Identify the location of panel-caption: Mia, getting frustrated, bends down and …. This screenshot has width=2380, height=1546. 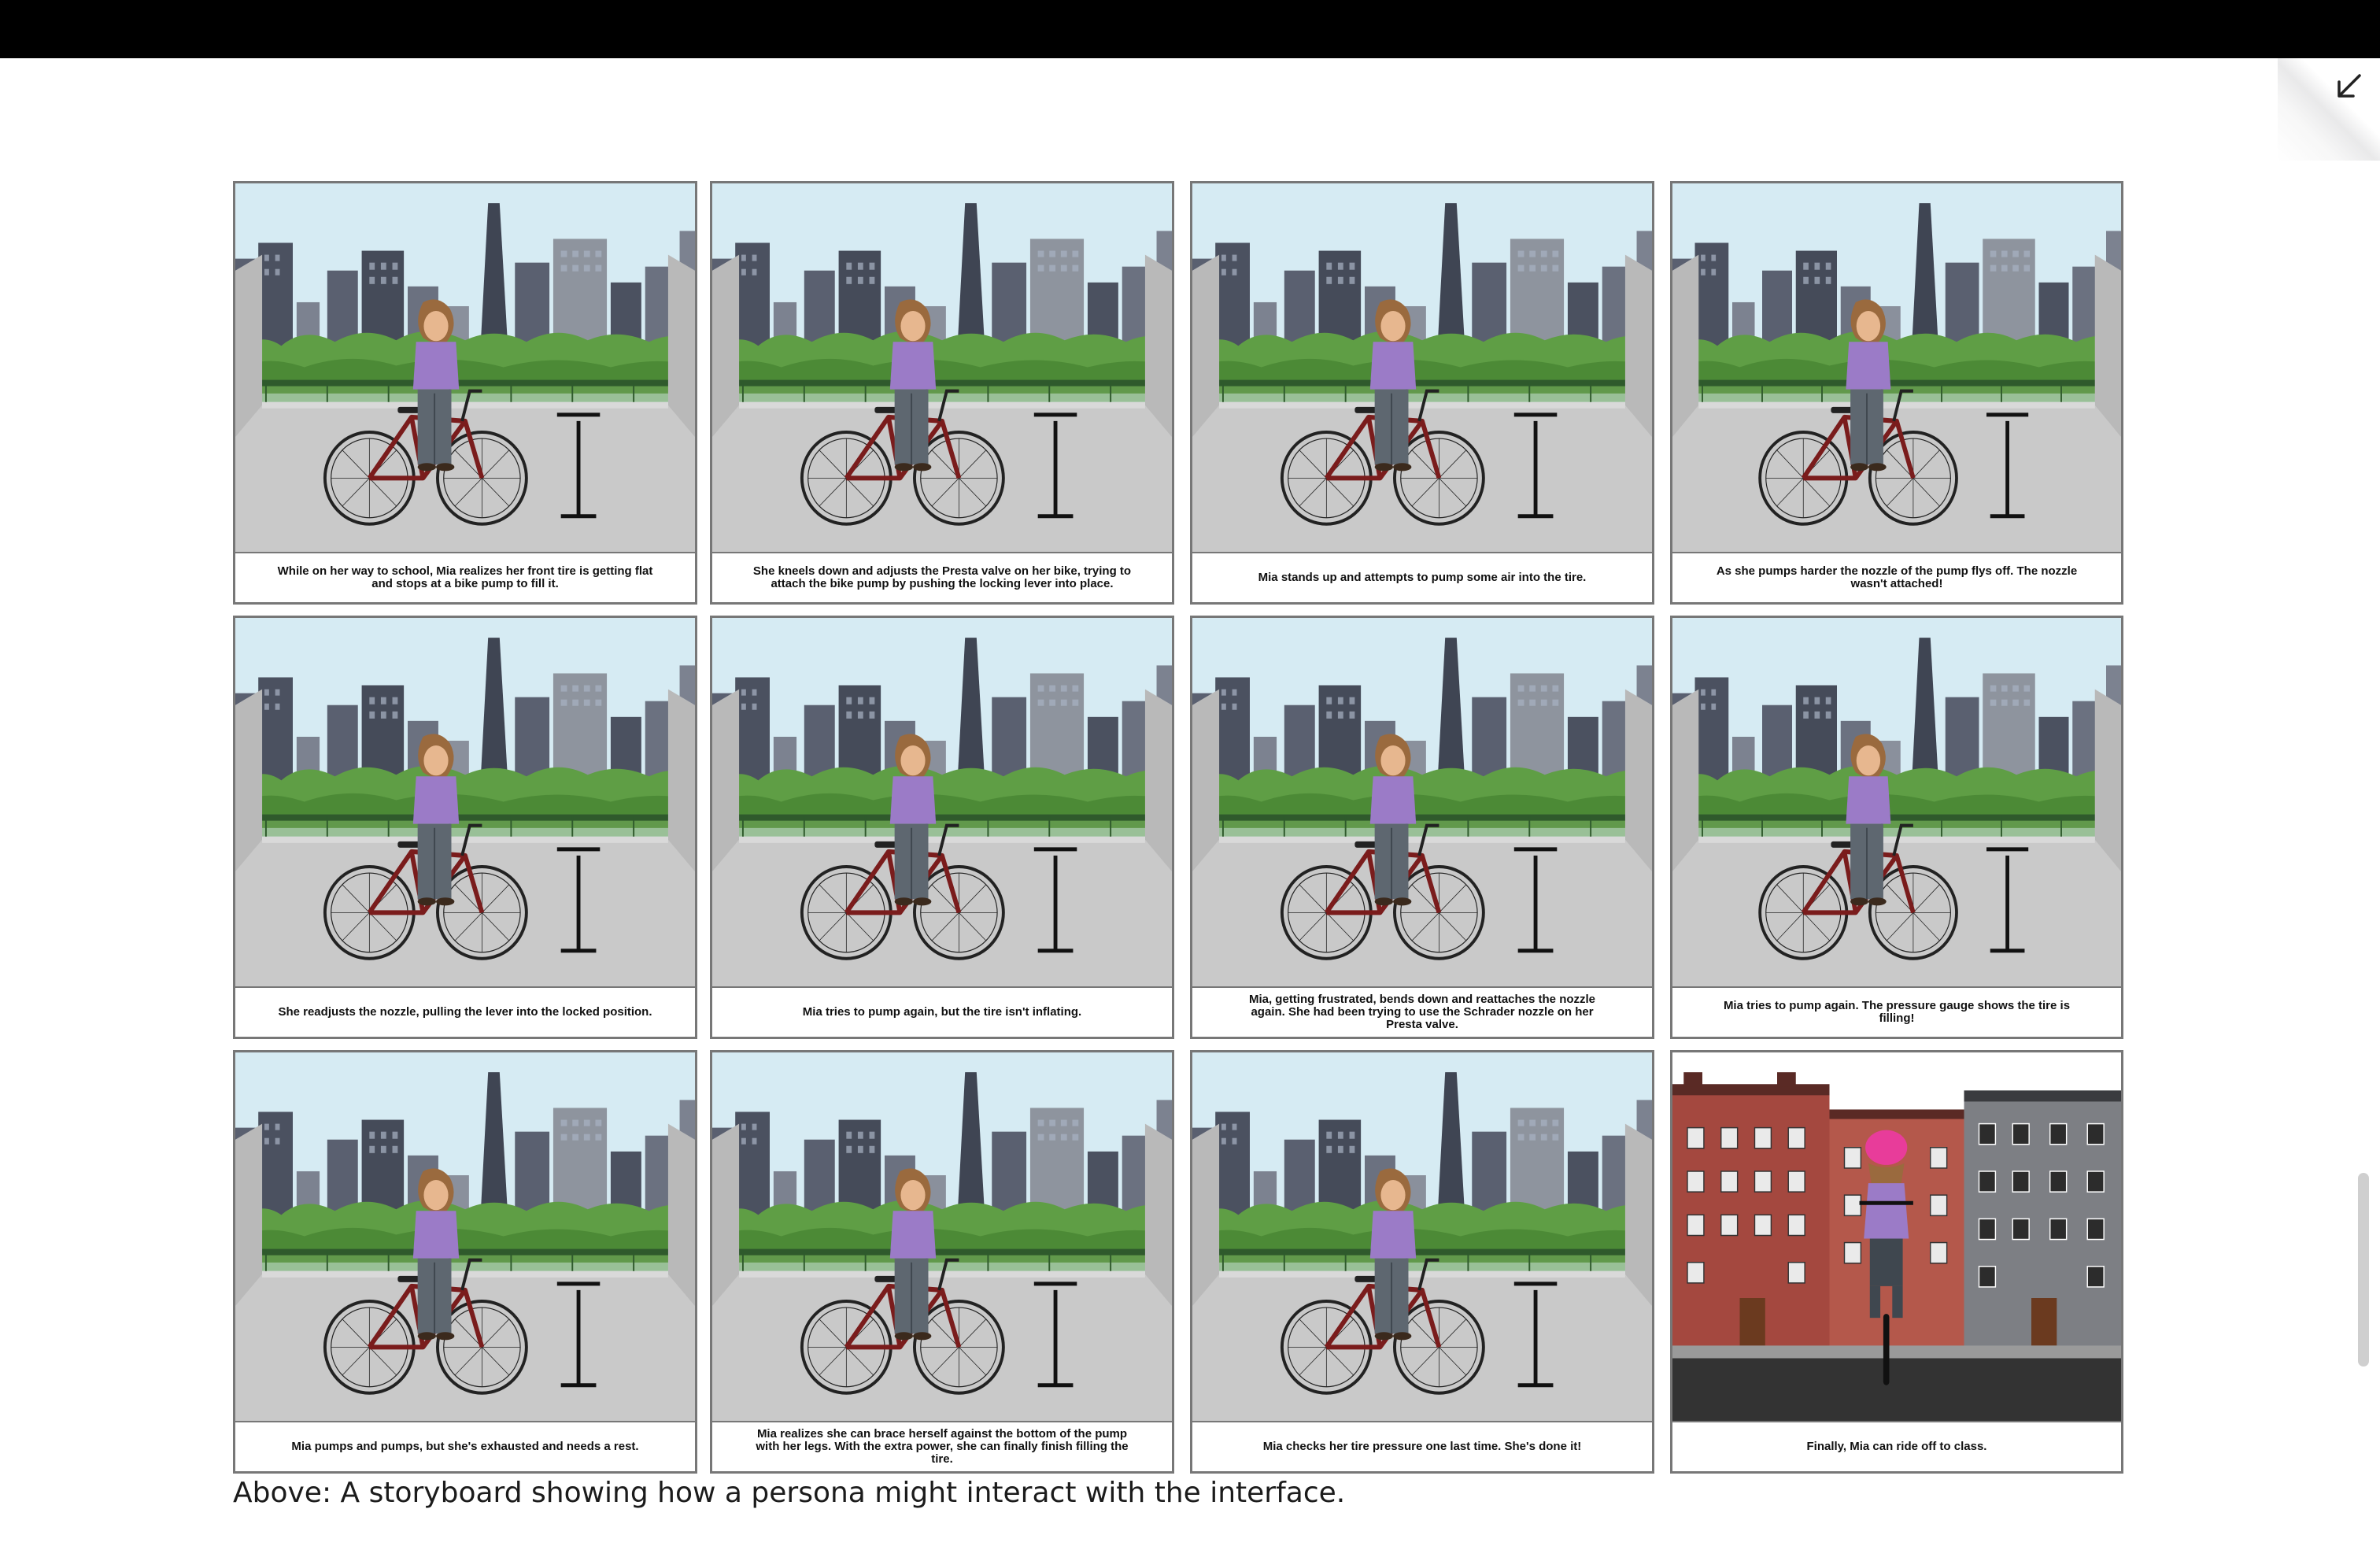
(1422, 1011).